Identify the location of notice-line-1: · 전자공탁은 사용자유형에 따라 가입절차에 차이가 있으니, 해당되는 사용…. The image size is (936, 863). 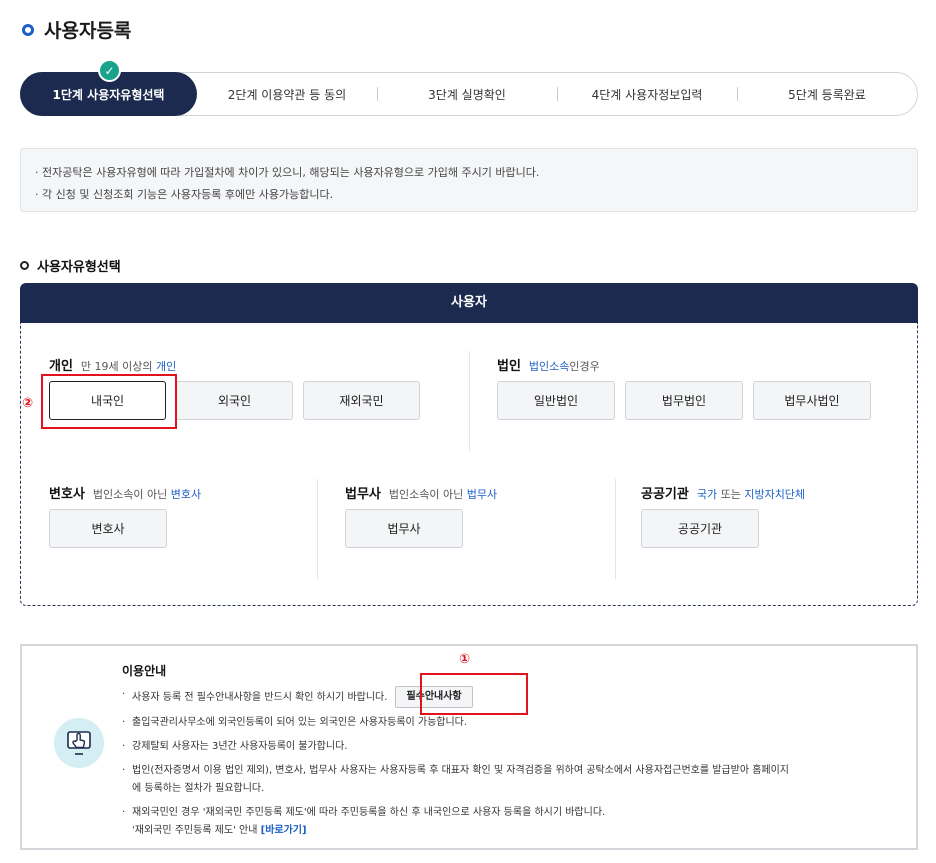
(287, 172).